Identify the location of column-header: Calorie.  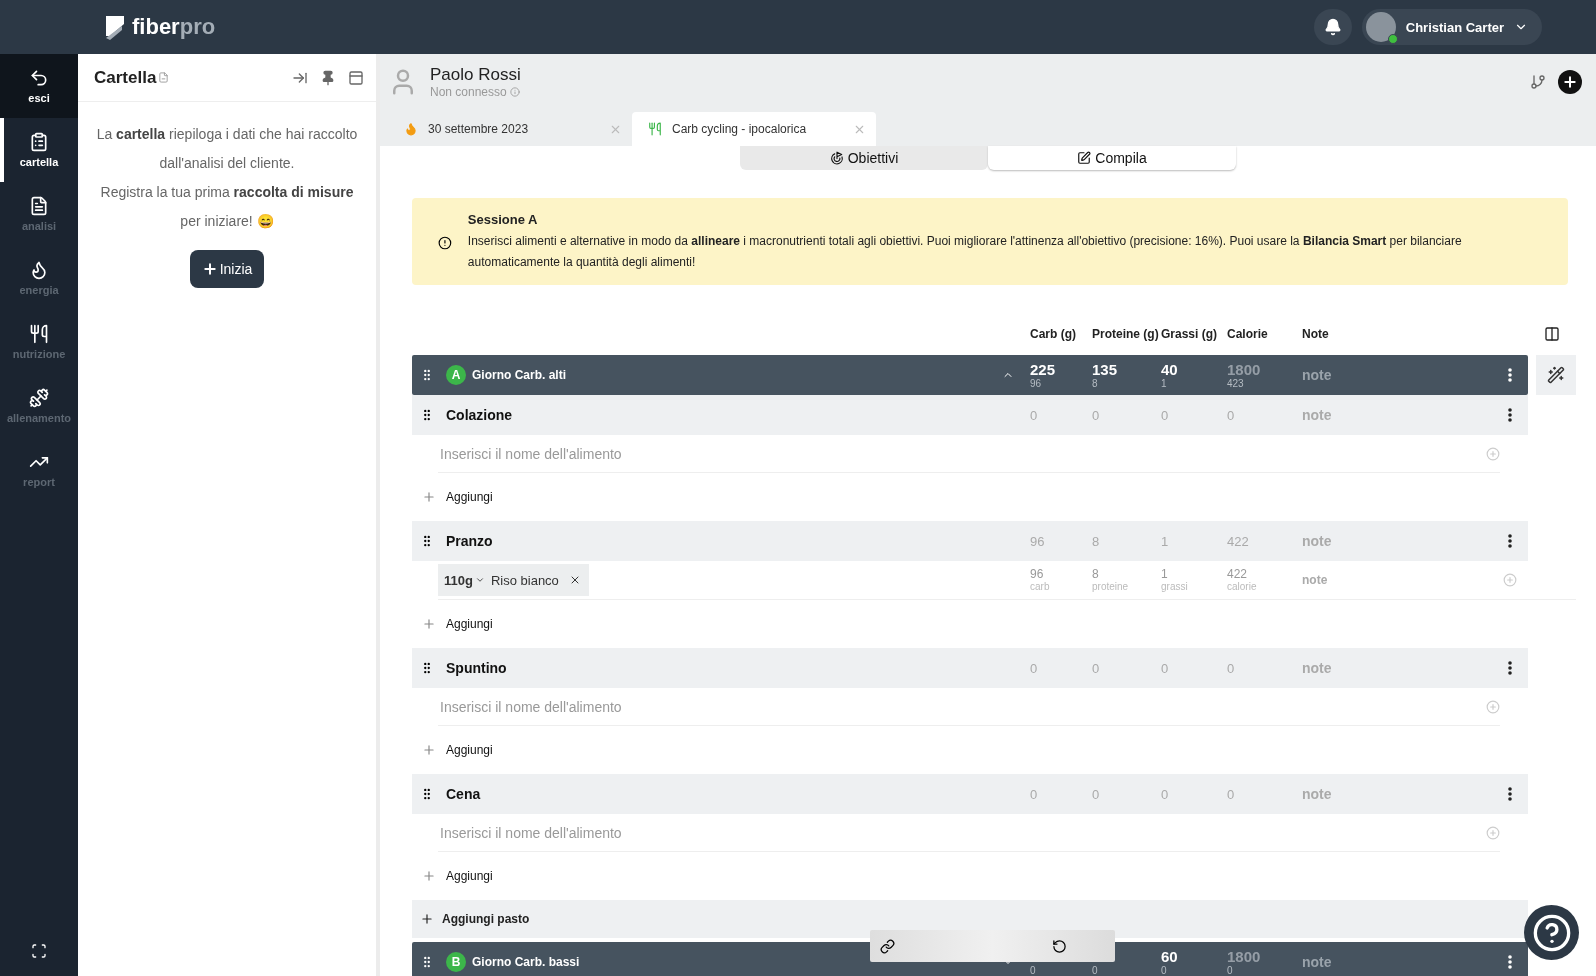
(1248, 334).